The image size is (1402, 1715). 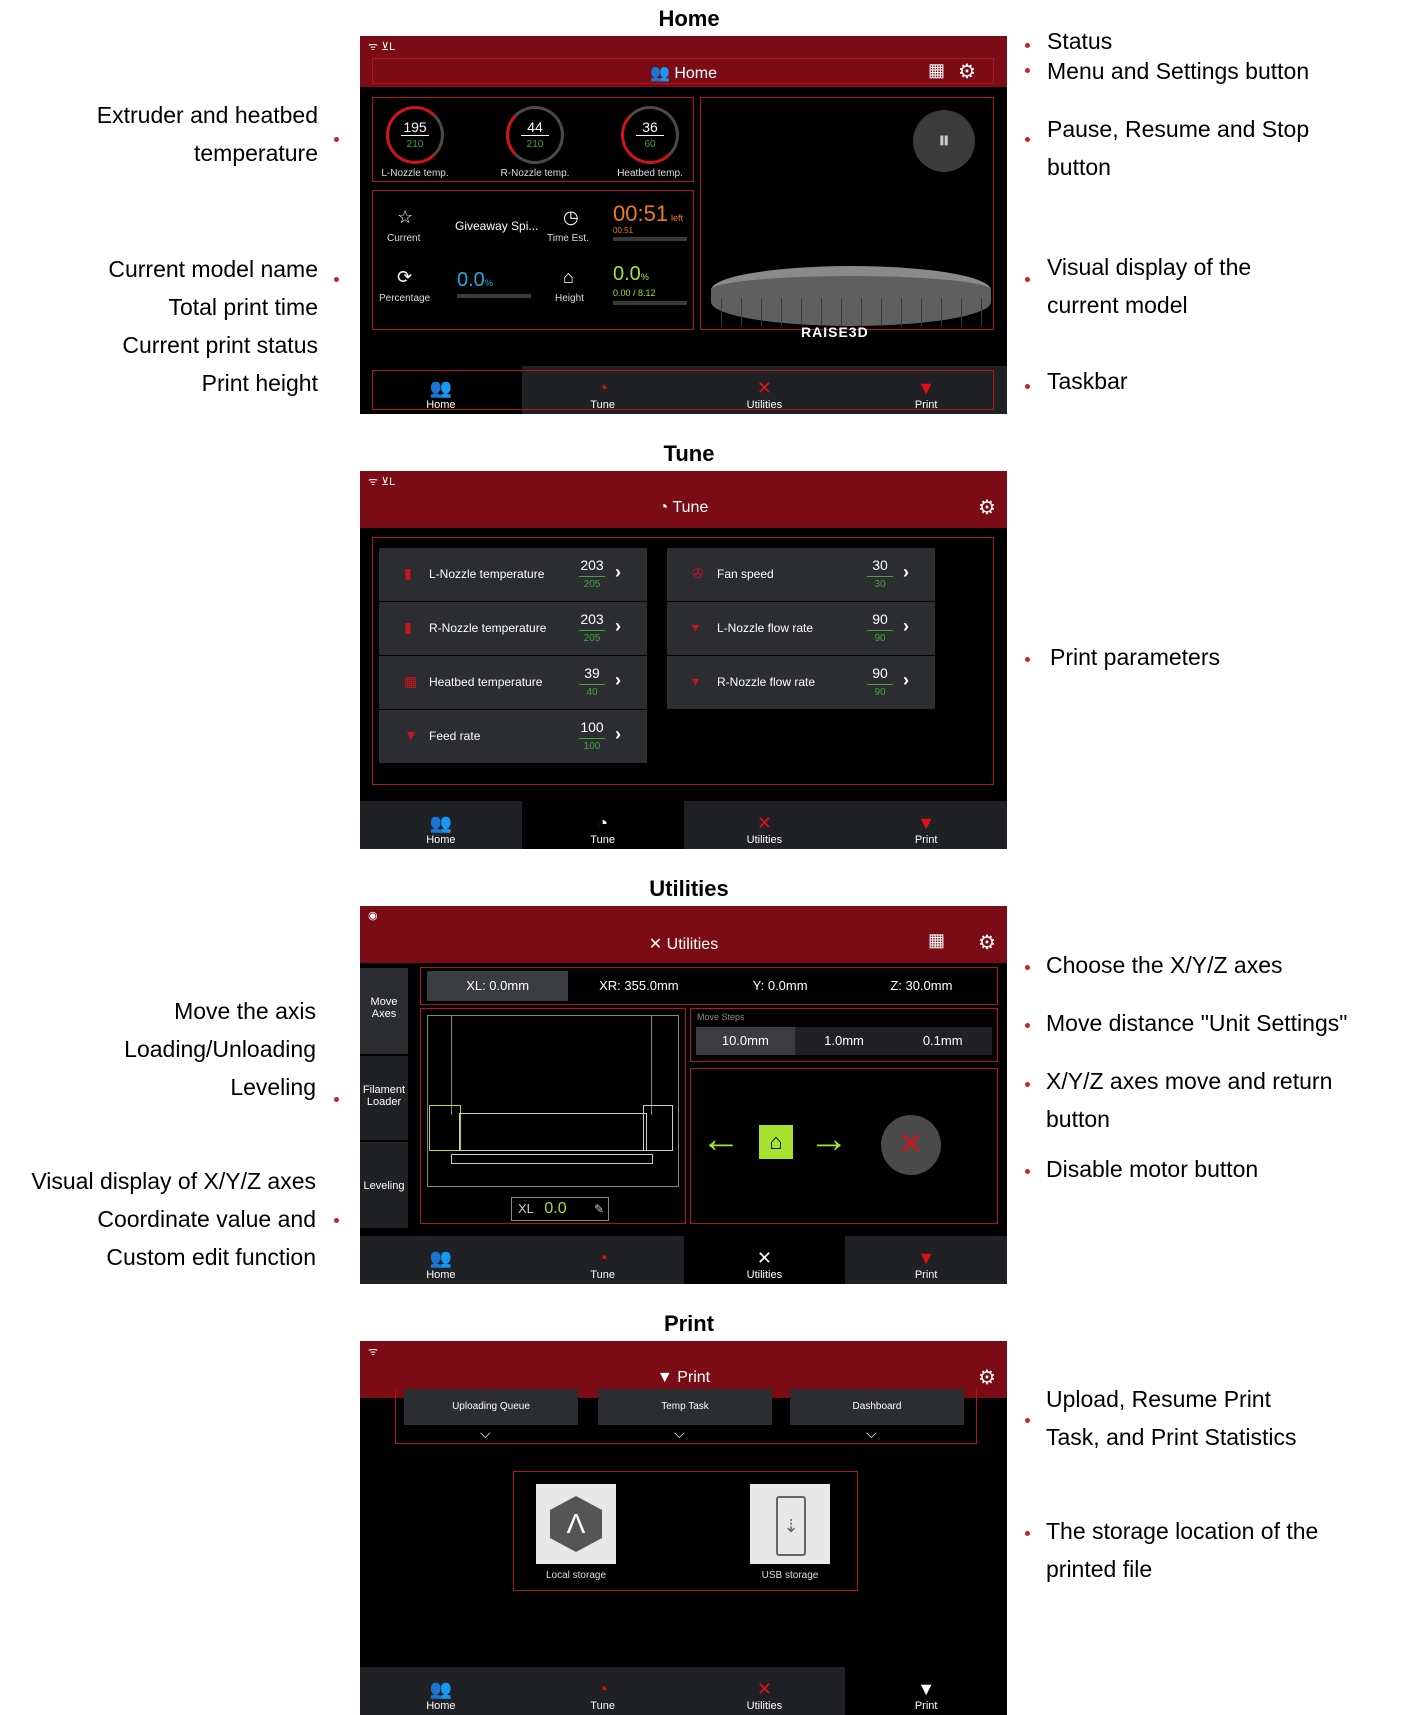 What do you see at coordinates (696, 73) in the screenshot?
I see `home-title-text: Home` at bounding box center [696, 73].